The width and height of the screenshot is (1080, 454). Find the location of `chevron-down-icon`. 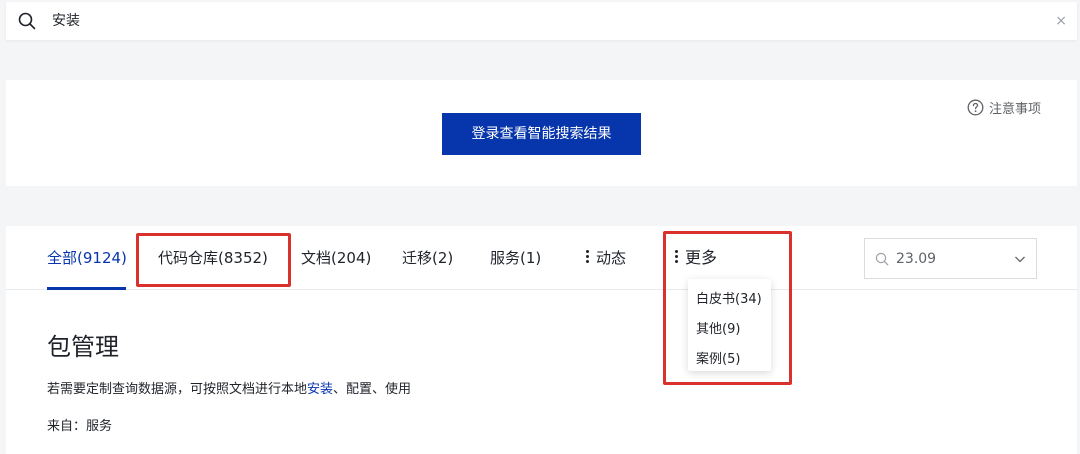

chevron-down-icon is located at coordinates (1020, 259).